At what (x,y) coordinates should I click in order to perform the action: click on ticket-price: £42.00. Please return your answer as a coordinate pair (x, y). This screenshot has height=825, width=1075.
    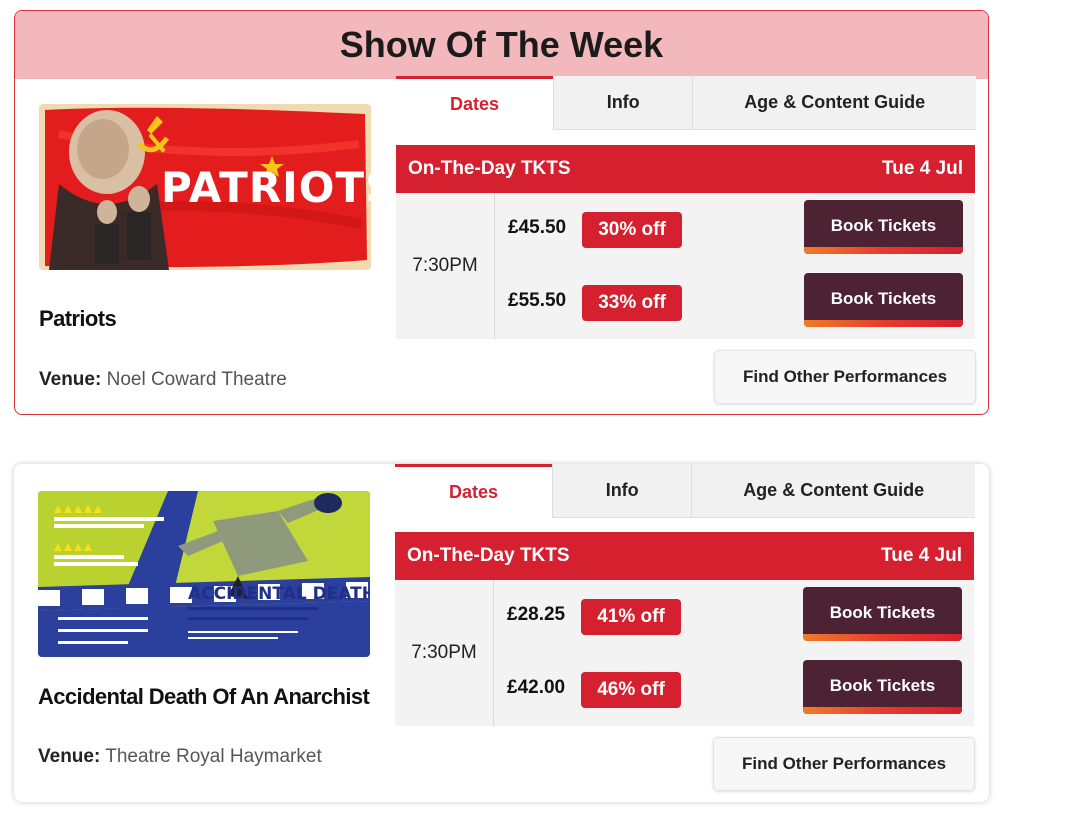
    Looking at the image, I should click on (536, 687).